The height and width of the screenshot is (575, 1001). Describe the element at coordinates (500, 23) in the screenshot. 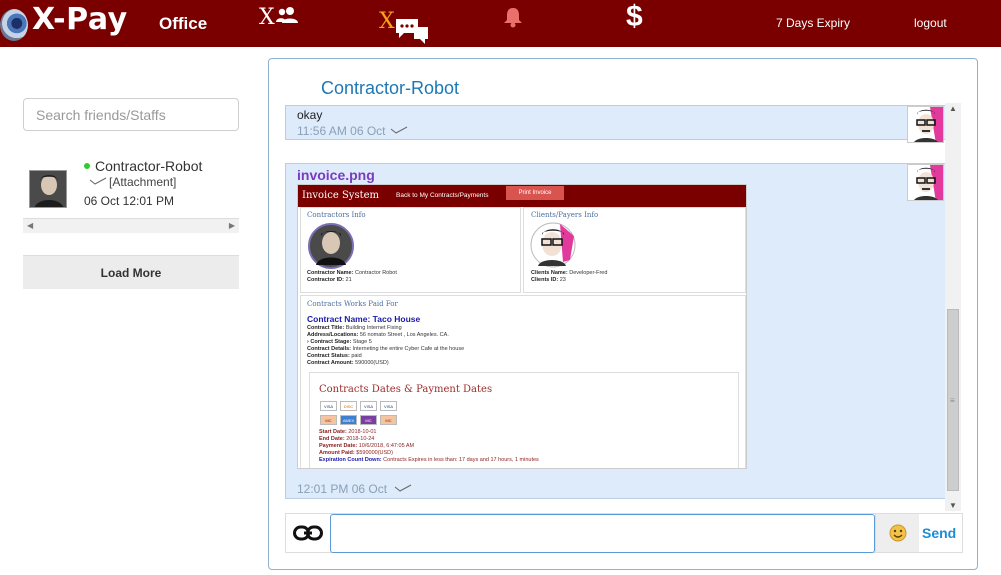

I see `top-navbar: X-Pay Office X X $ 7 Days Expiry logout` at that location.